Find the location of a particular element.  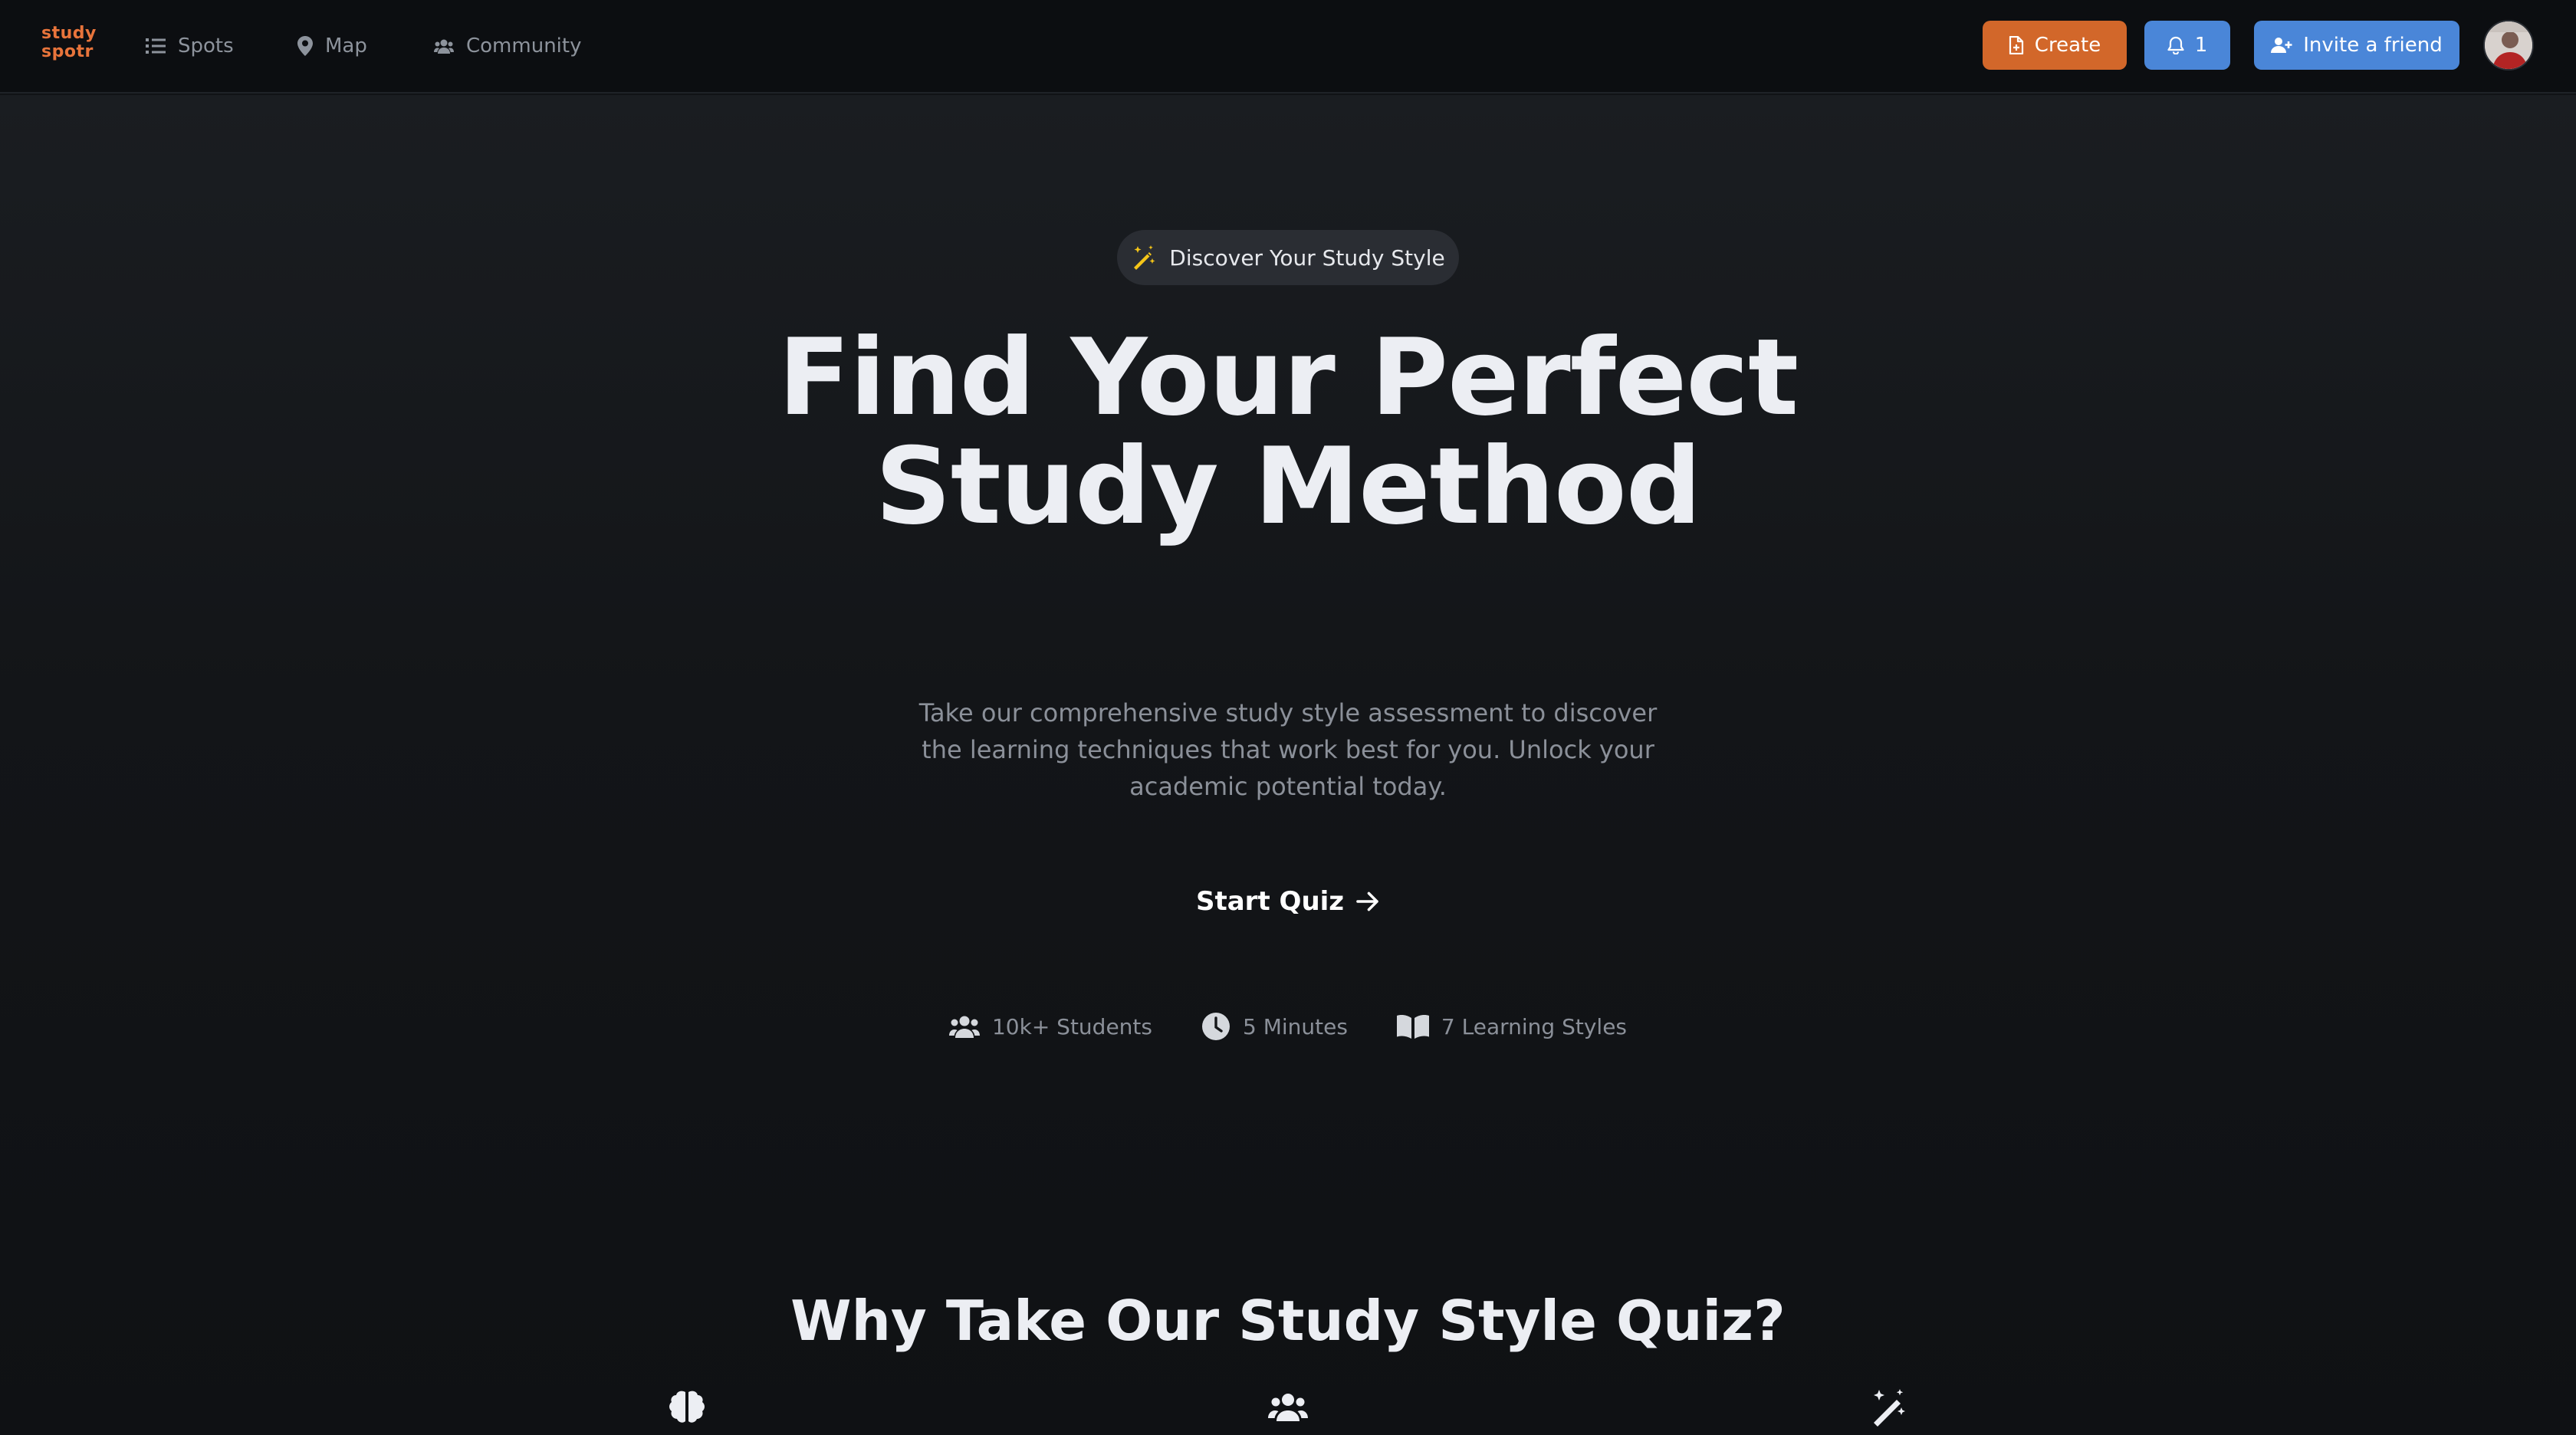

create-button: Create is located at coordinates (2055, 45).